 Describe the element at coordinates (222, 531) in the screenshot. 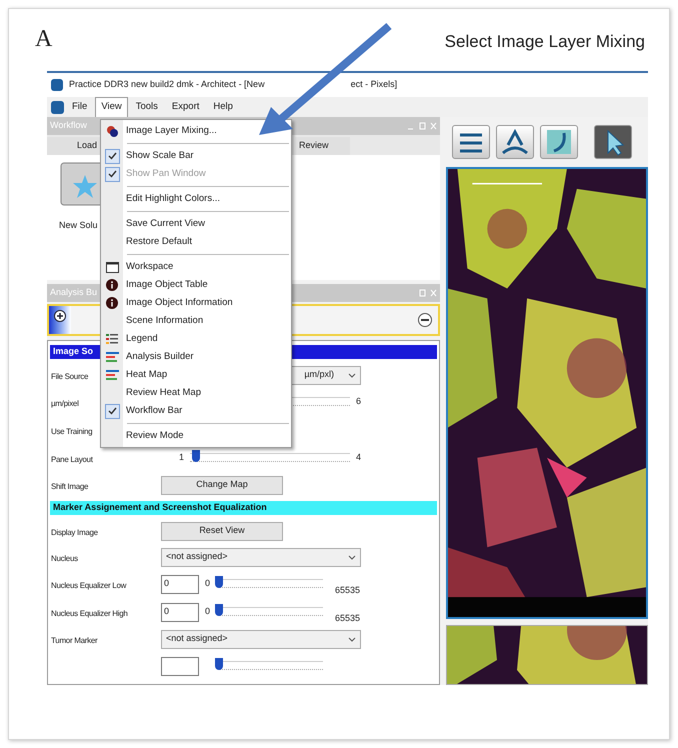

I see `action-button: Reset View` at that location.